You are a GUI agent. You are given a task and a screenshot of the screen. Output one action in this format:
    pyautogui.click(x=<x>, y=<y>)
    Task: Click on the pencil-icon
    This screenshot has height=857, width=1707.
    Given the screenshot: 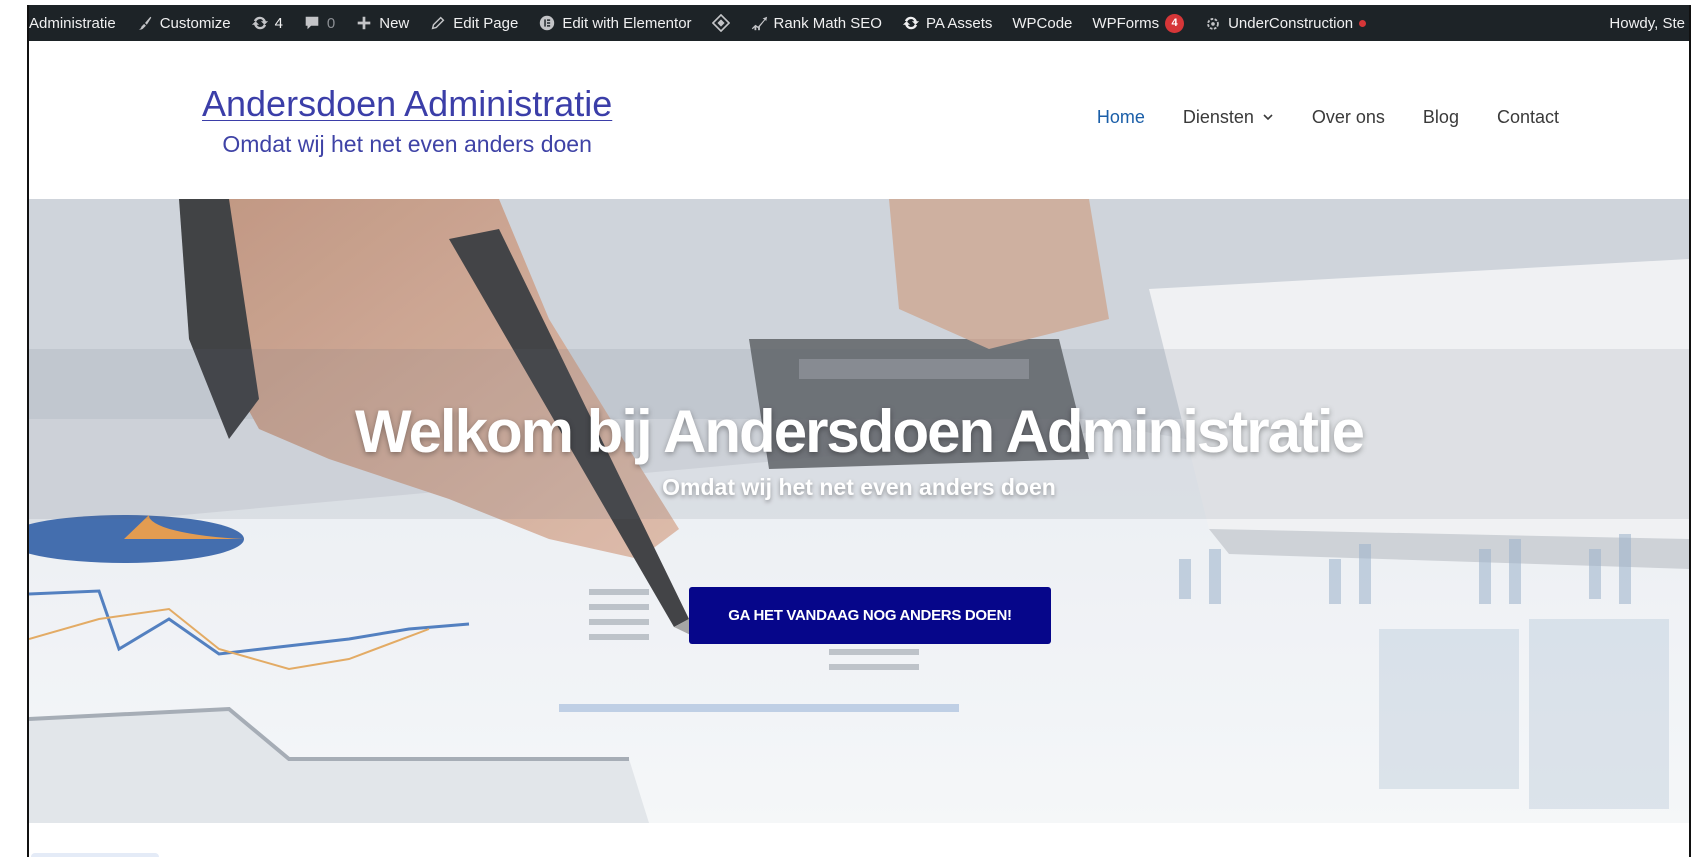 What is the action you would take?
    pyautogui.click(x=438, y=23)
    